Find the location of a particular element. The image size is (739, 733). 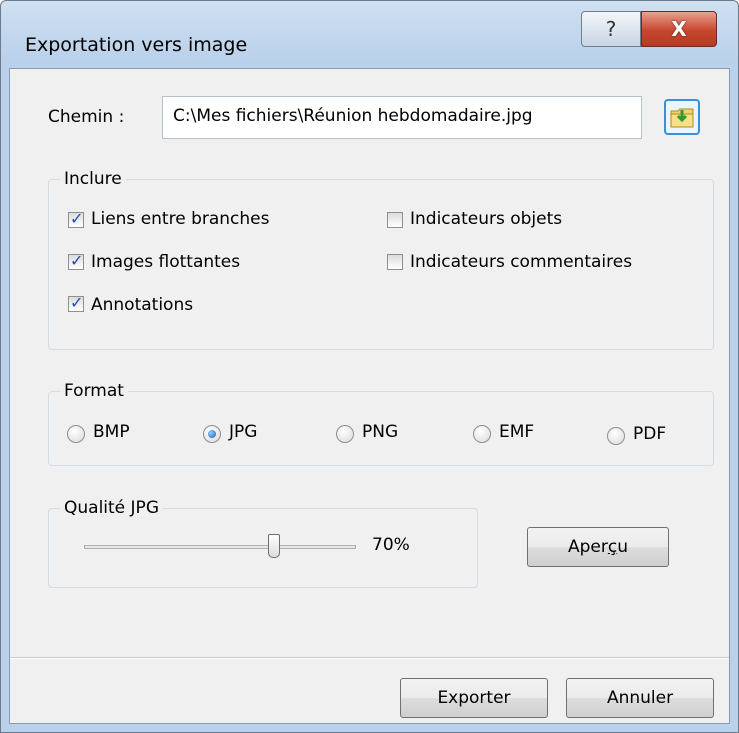

radio-bmp is located at coordinates (76, 434).